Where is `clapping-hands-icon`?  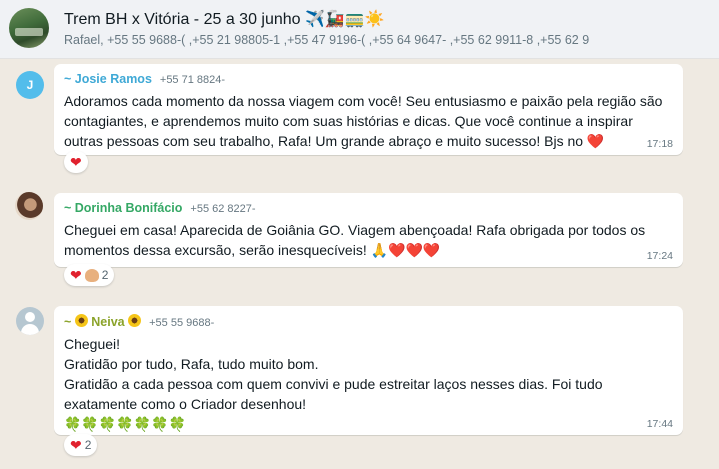
clapping-hands-icon is located at coordinates (91, 275).